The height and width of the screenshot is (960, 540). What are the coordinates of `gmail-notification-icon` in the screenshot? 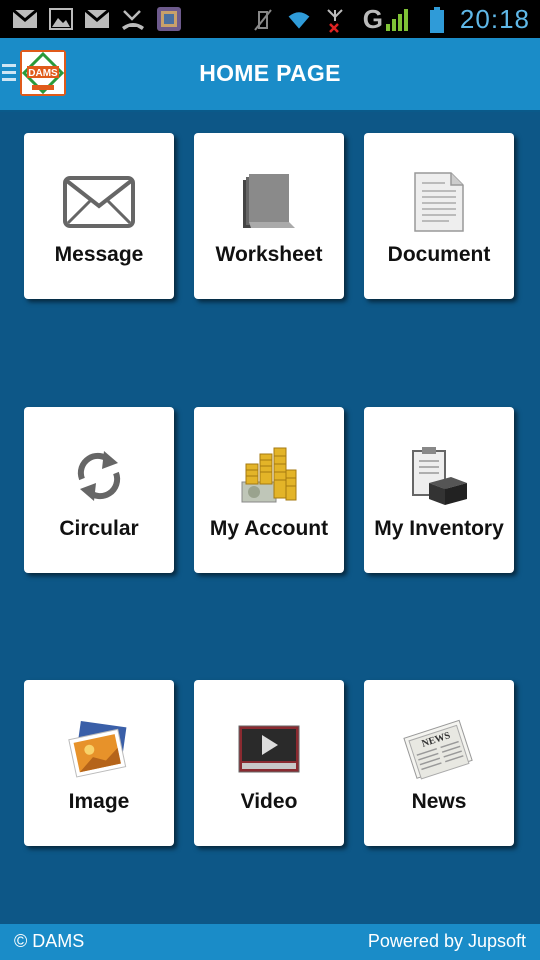 It's located at (25, 19).